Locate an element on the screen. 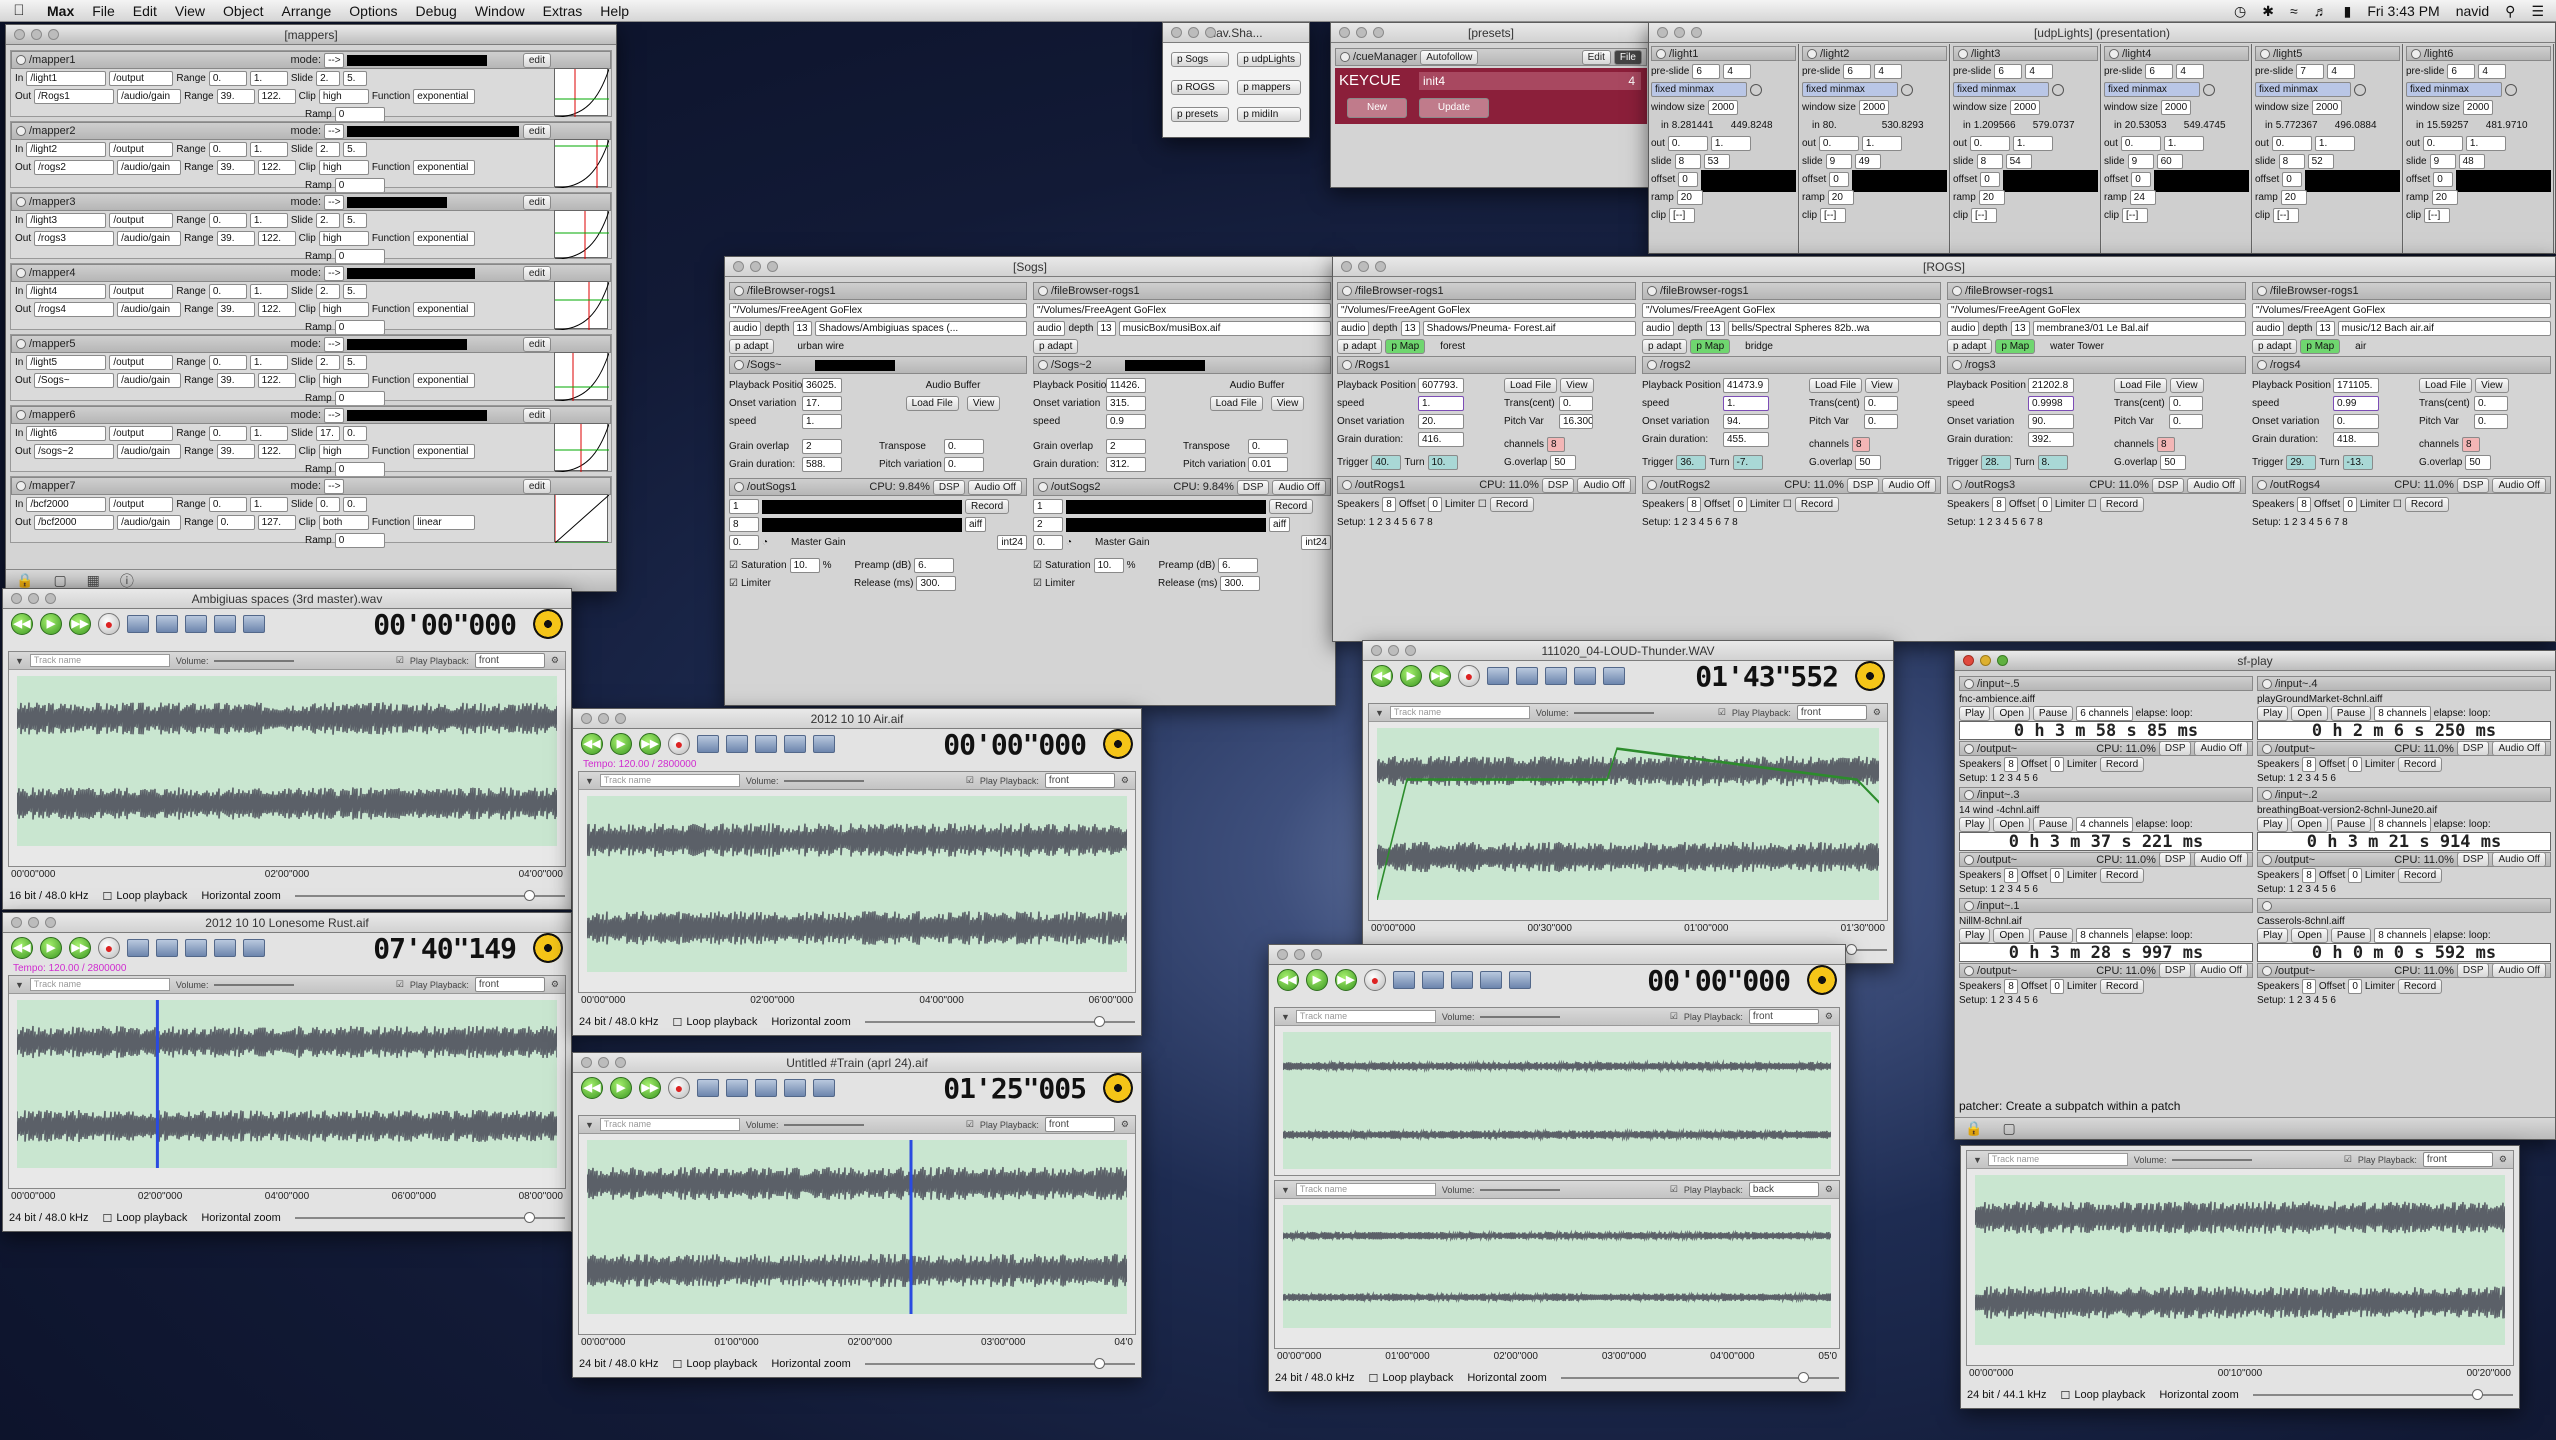 This screenshot has height=1440, width=2556. bit-depth-select: int24 is located at coordinates (1316, 542).